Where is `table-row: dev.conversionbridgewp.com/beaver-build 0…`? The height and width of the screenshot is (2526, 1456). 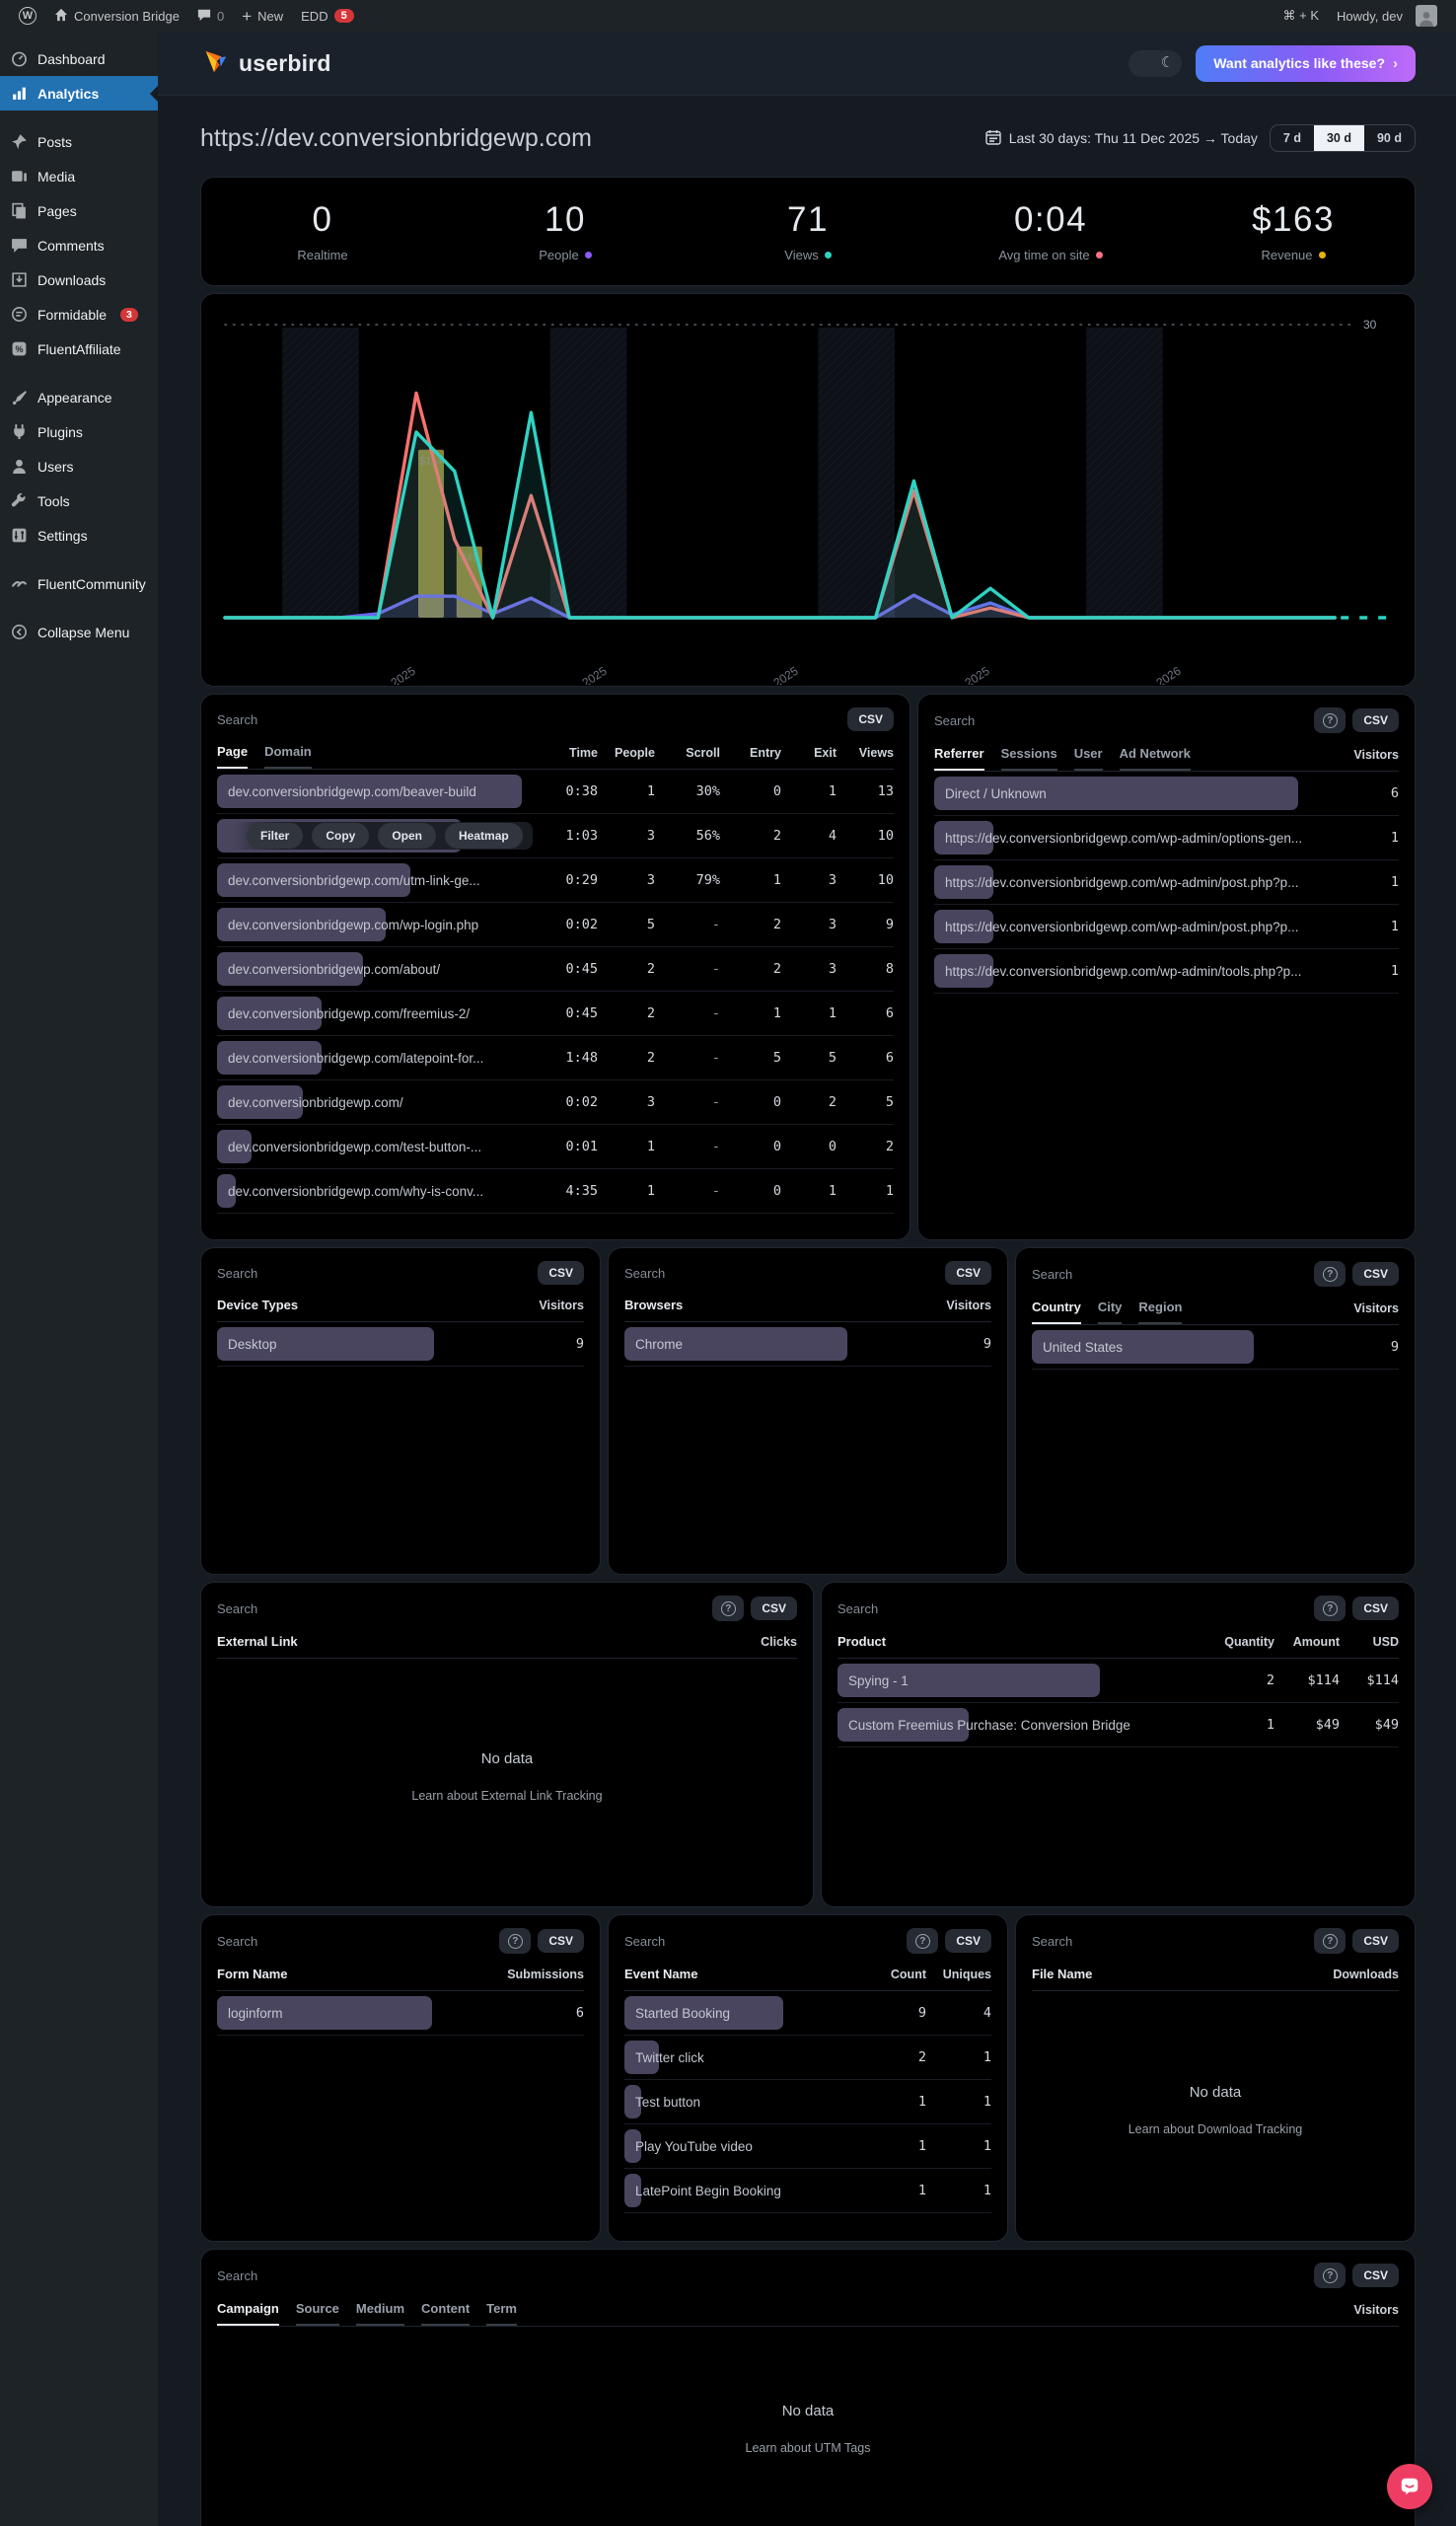
table-row: dev.conversionbridgewp.com/beaver-build 0… is located at coordinates (555, 792).